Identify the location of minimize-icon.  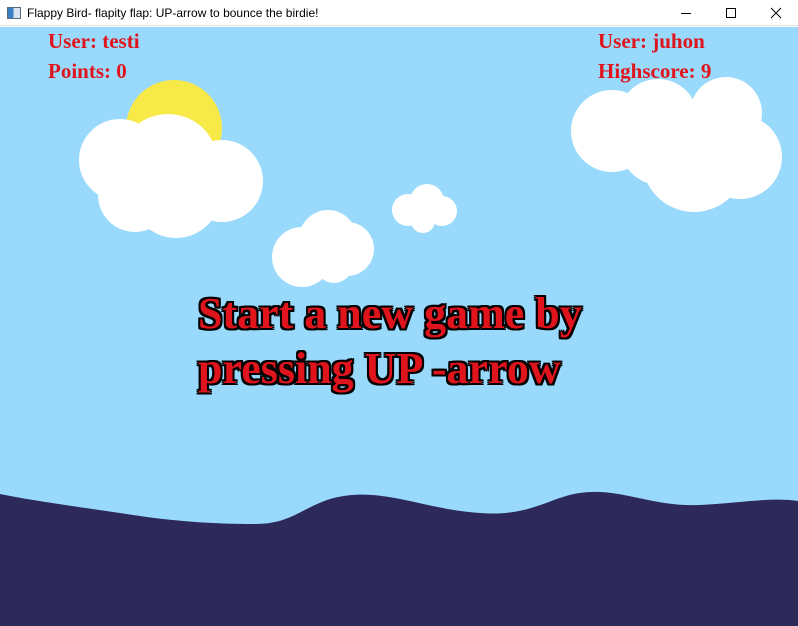
(685, 13).